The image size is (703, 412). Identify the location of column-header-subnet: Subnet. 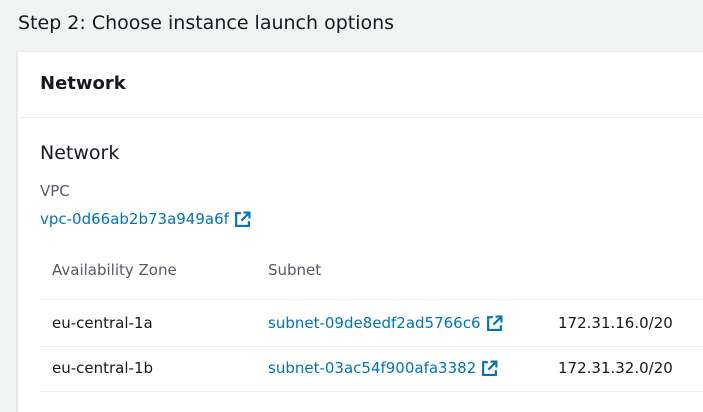
(295, 270).